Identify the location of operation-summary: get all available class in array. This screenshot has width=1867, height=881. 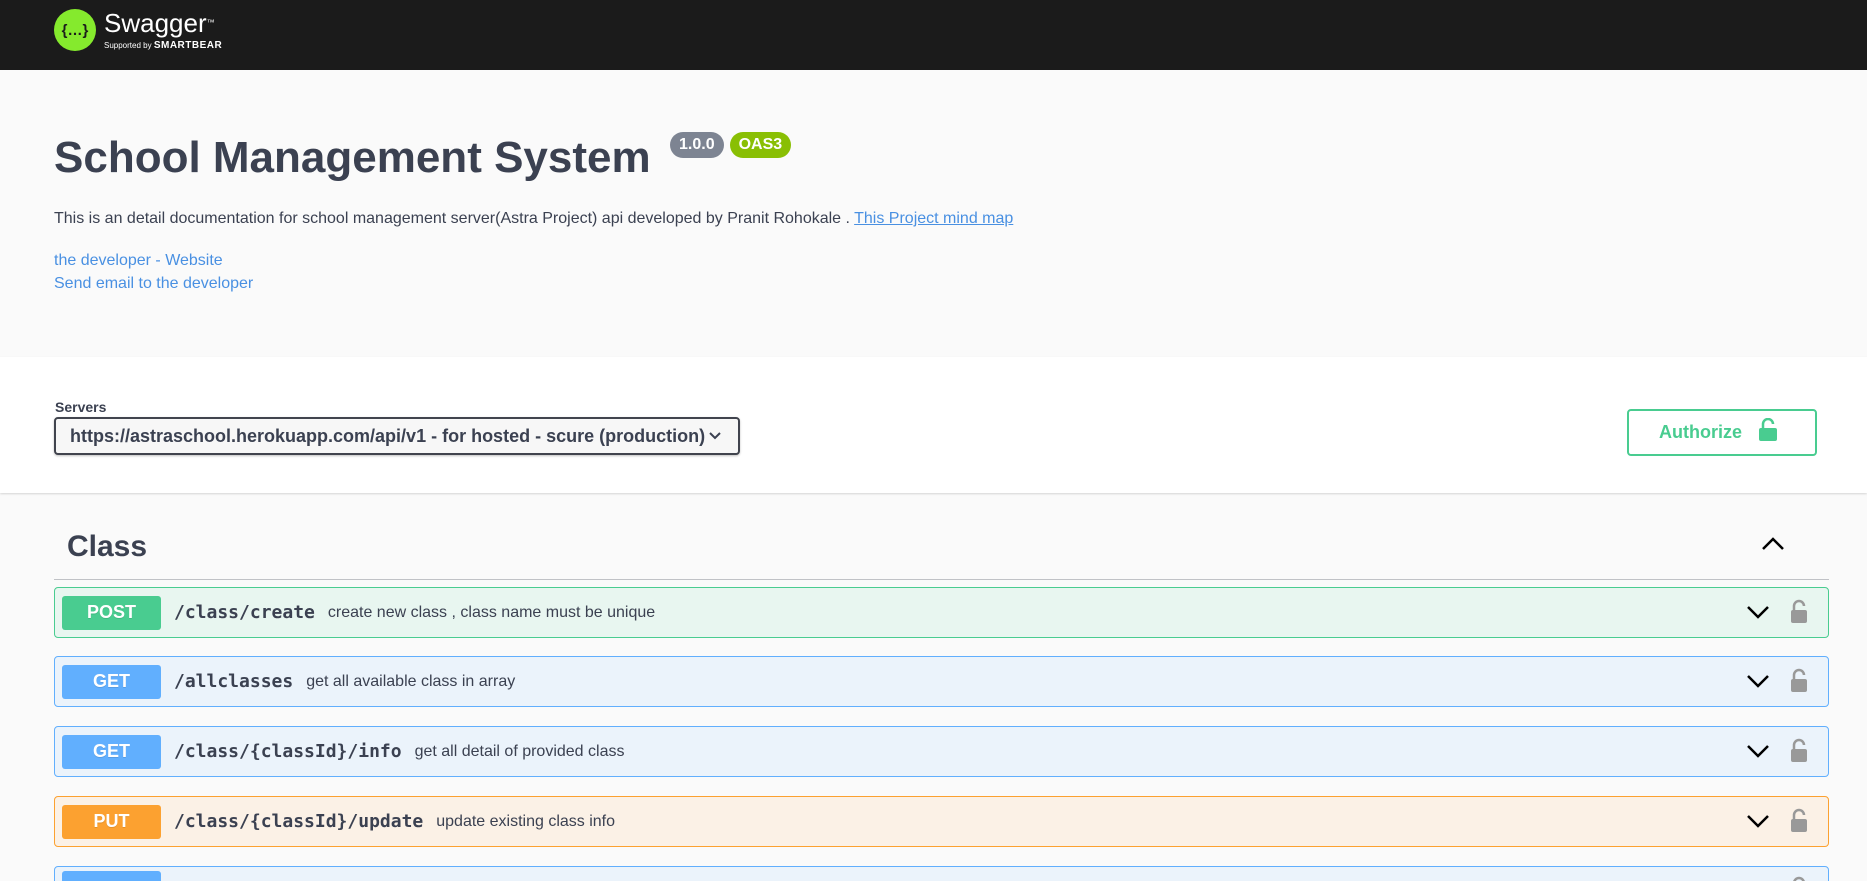
(411, 681).